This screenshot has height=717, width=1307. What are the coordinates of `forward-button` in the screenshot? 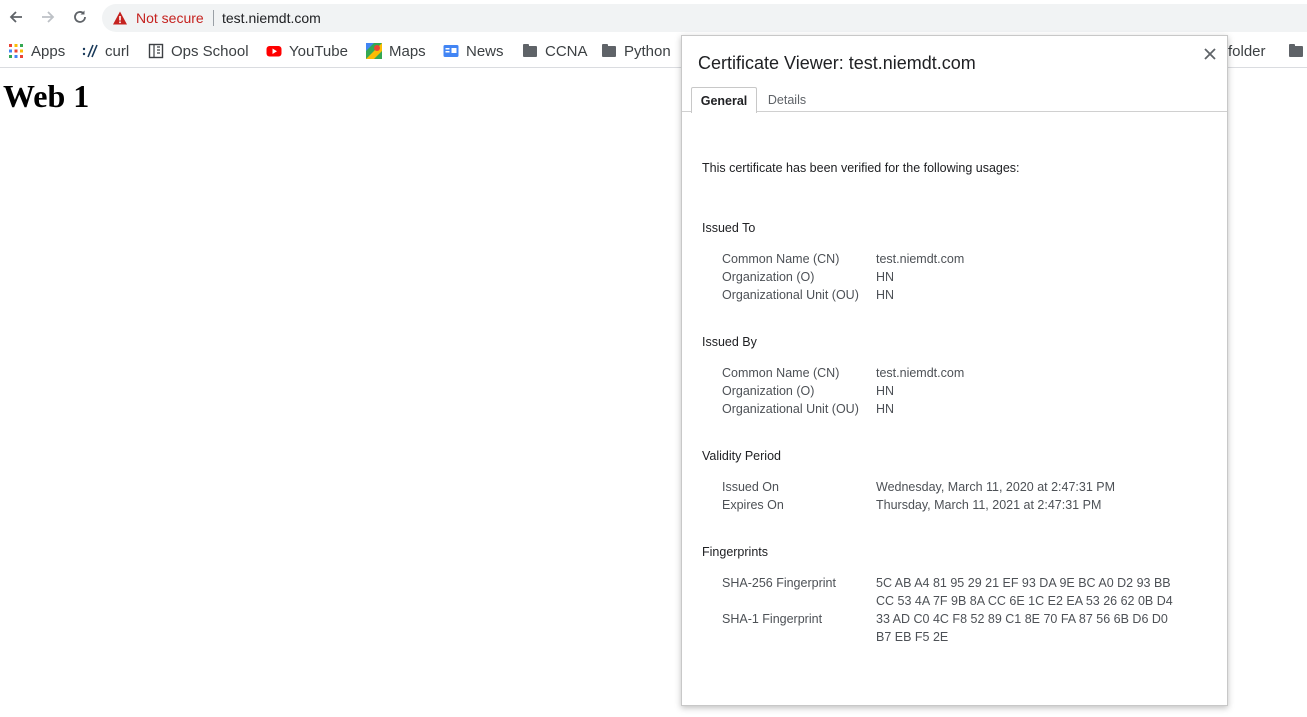 It's located at (48, 17).